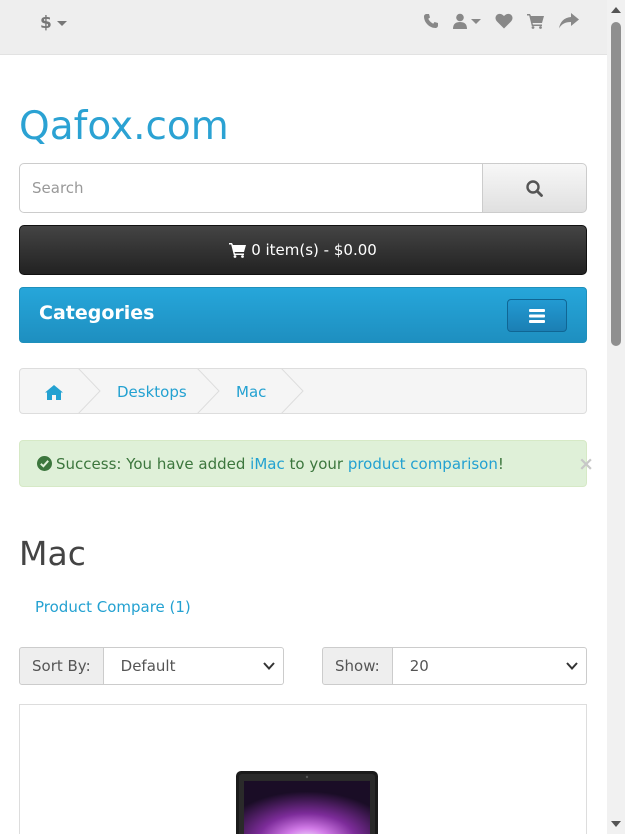 This screenshot has height=834, width=625. What do you see at coordinates (251, 188) in the screenshot?
I see `search-input` at bounding box center [251, 188].